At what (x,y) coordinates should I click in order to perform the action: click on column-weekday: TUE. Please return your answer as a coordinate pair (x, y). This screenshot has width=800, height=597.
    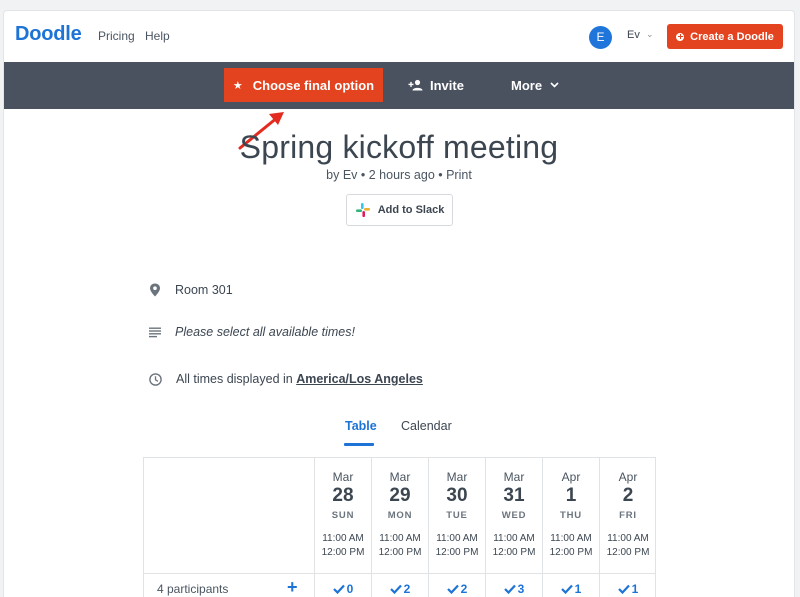
    Looking at the image, I should click on (457, 515).